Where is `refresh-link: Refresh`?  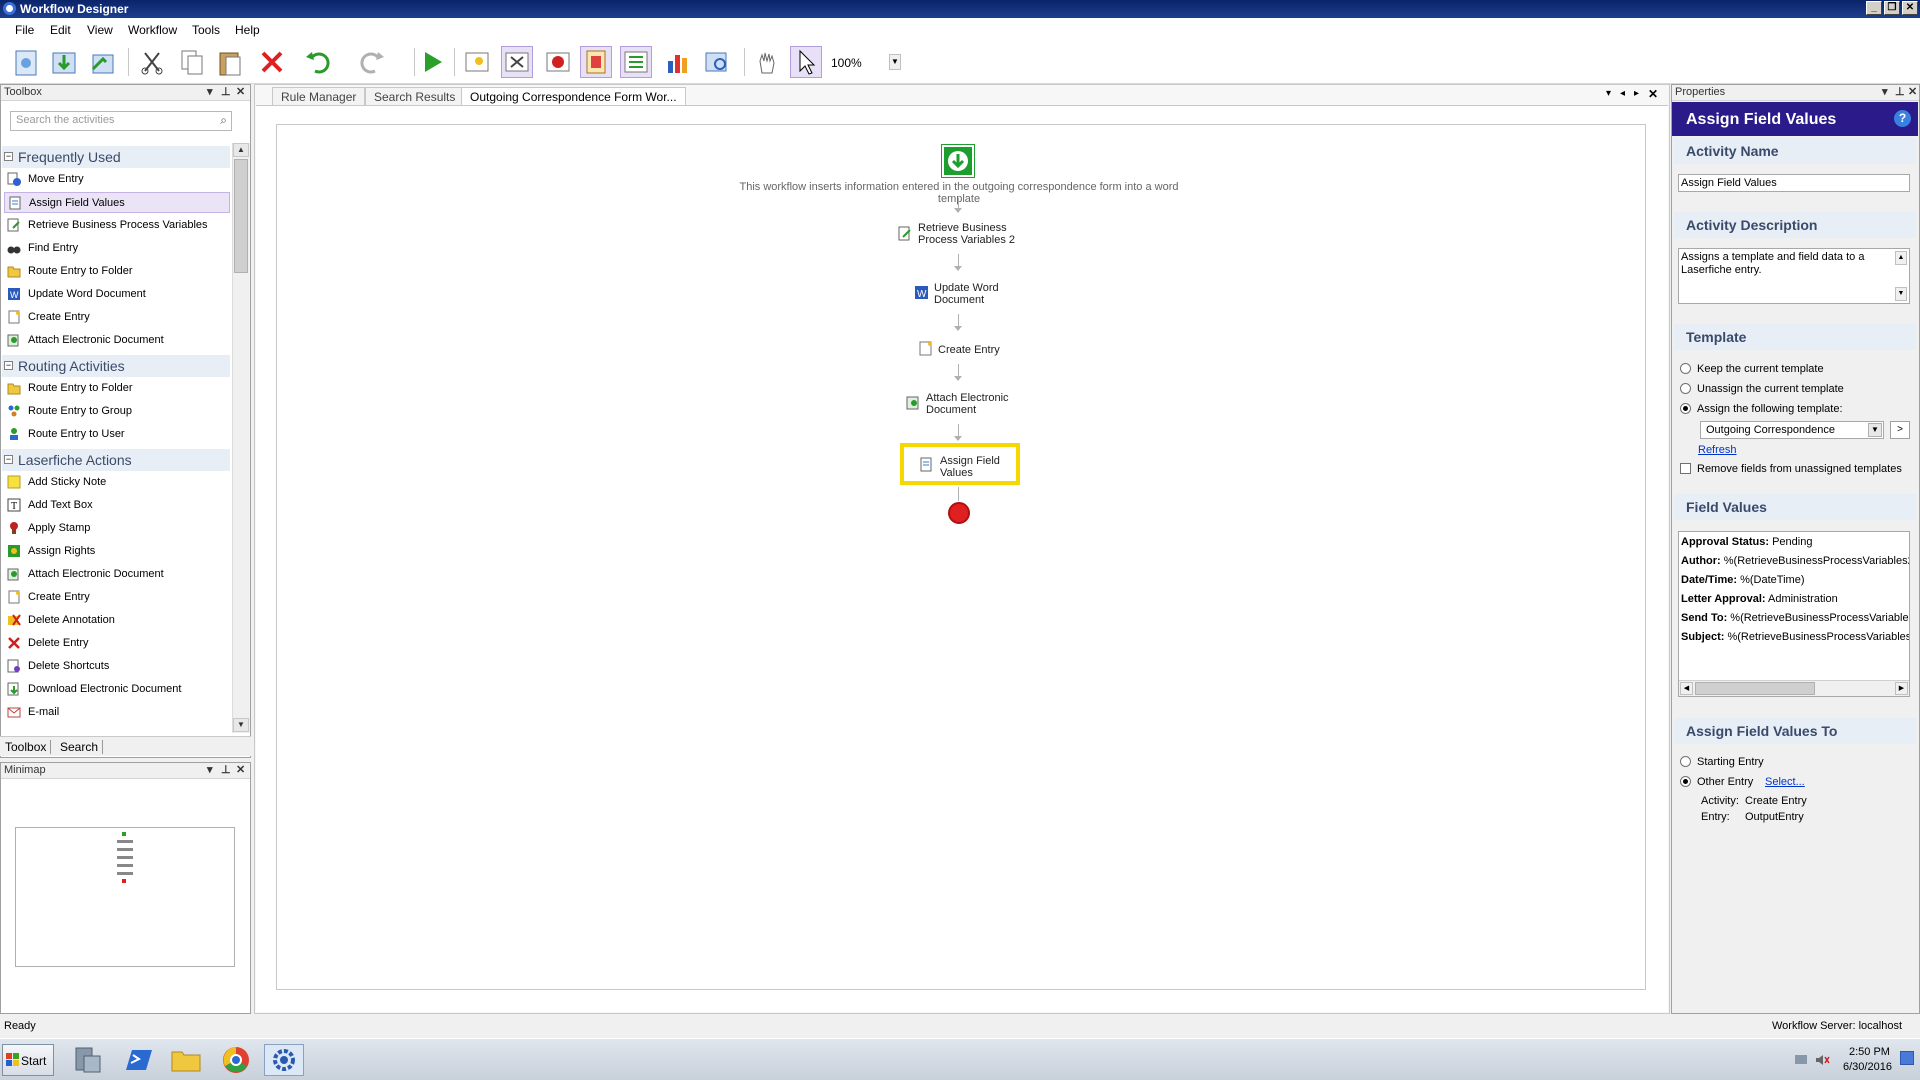
refresh-link: Refresh is located at coordinates (1717, 450).